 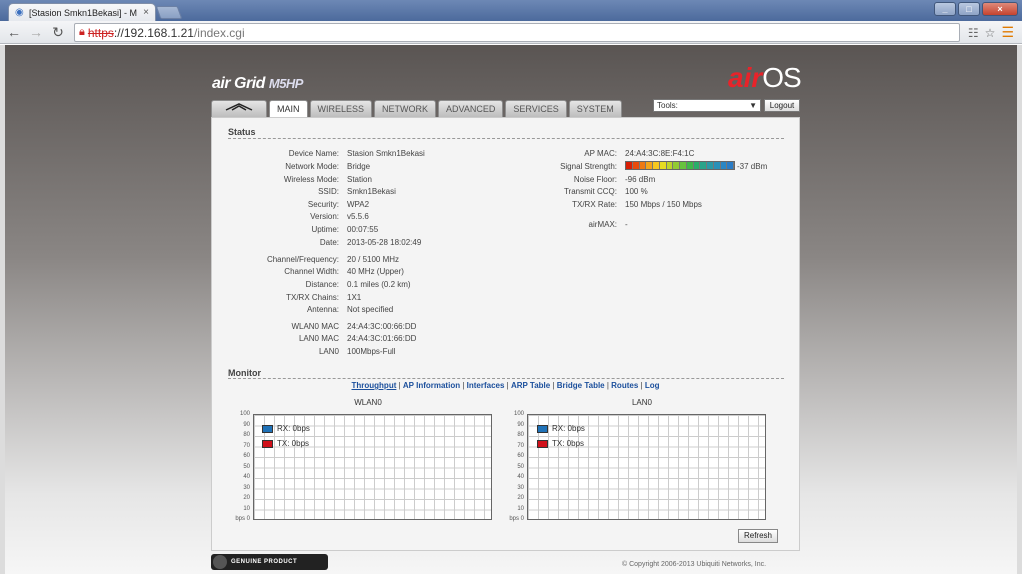 What do you see at coordinates (595, 108) in the screenshot?
I see `tab-system: SYSTEM` at bounding box center [595, 108].